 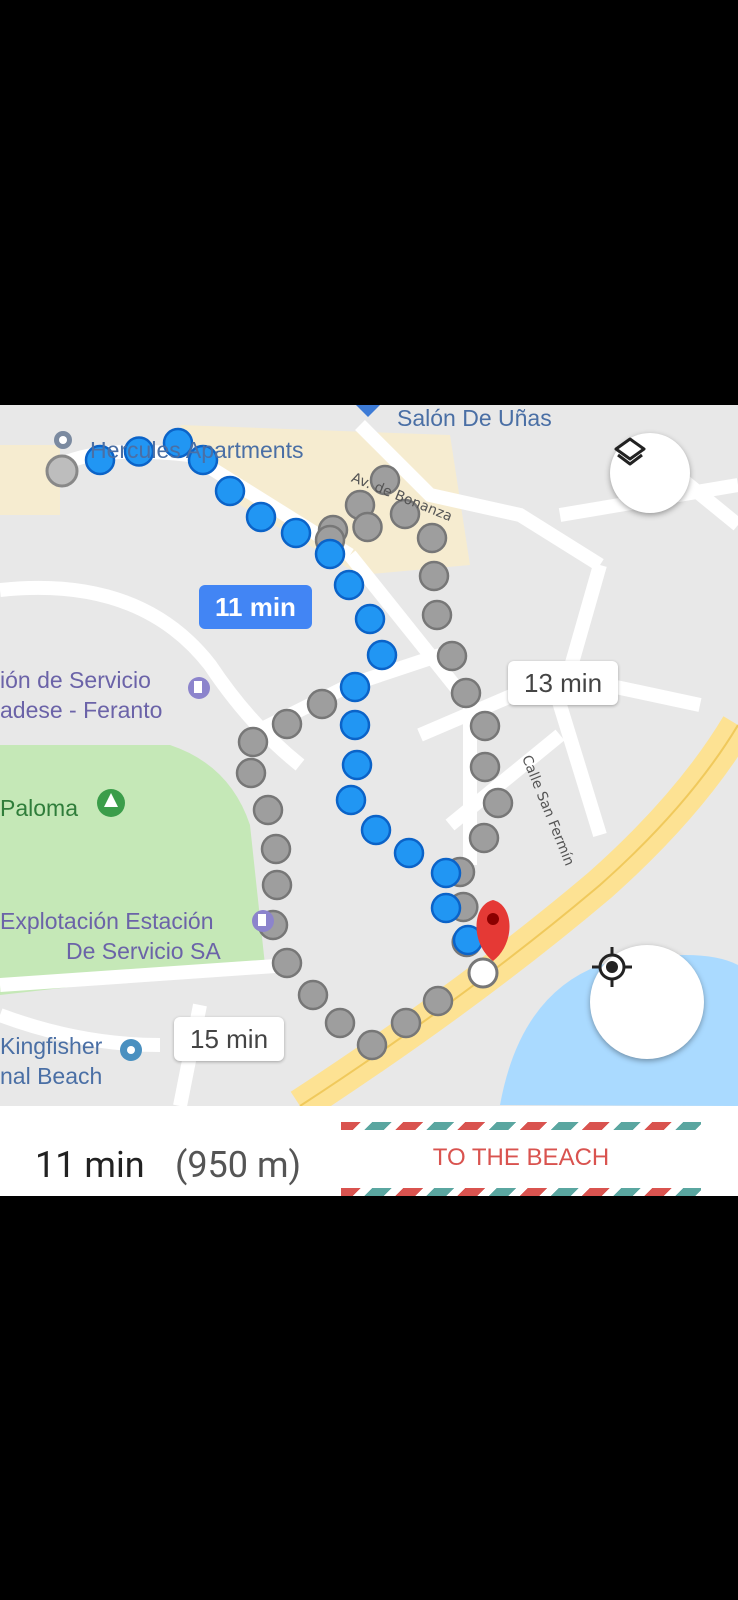 I want to click on my-location-icon, so click(x=612, y=967).